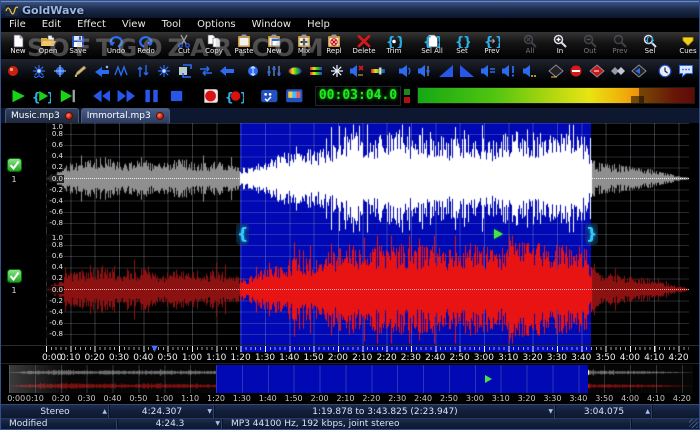 The height and width of the screenshot is (430, 700). What do you see at coordinates (51, 25) in the screenshot?
I see `menu-edit: Edit` at bounding box center [51, 25].